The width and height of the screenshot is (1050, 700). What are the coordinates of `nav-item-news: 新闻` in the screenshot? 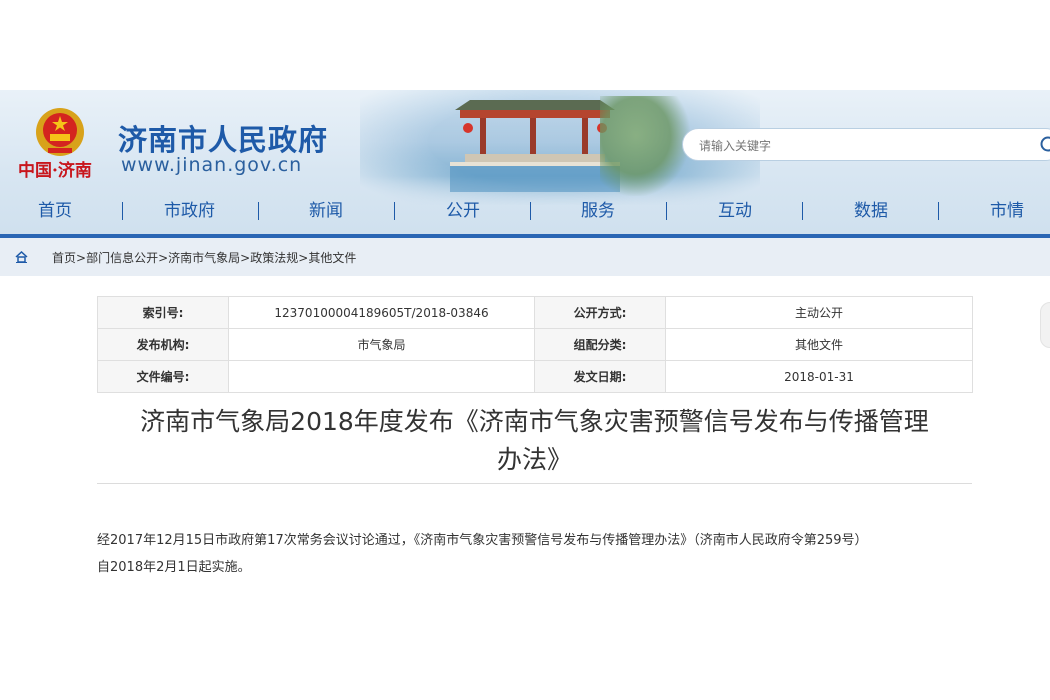 It's located at (326, 211).